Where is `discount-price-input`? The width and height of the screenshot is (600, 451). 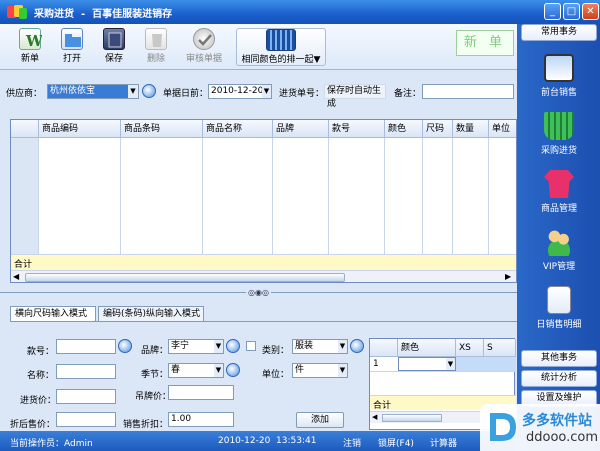 discount-price-input is located at coordinates (86, 419).